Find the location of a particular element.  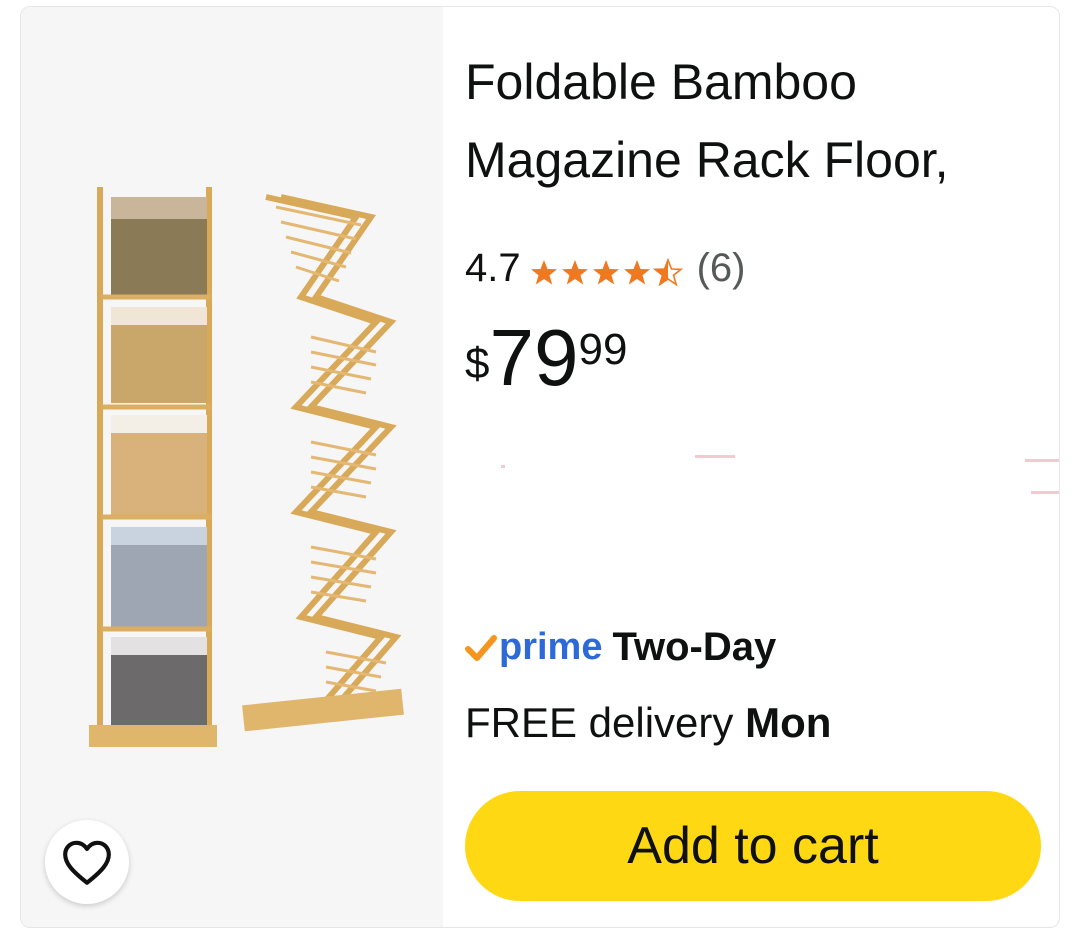

rating-row: 4.7 (6) is located at coordinates (605, 268).